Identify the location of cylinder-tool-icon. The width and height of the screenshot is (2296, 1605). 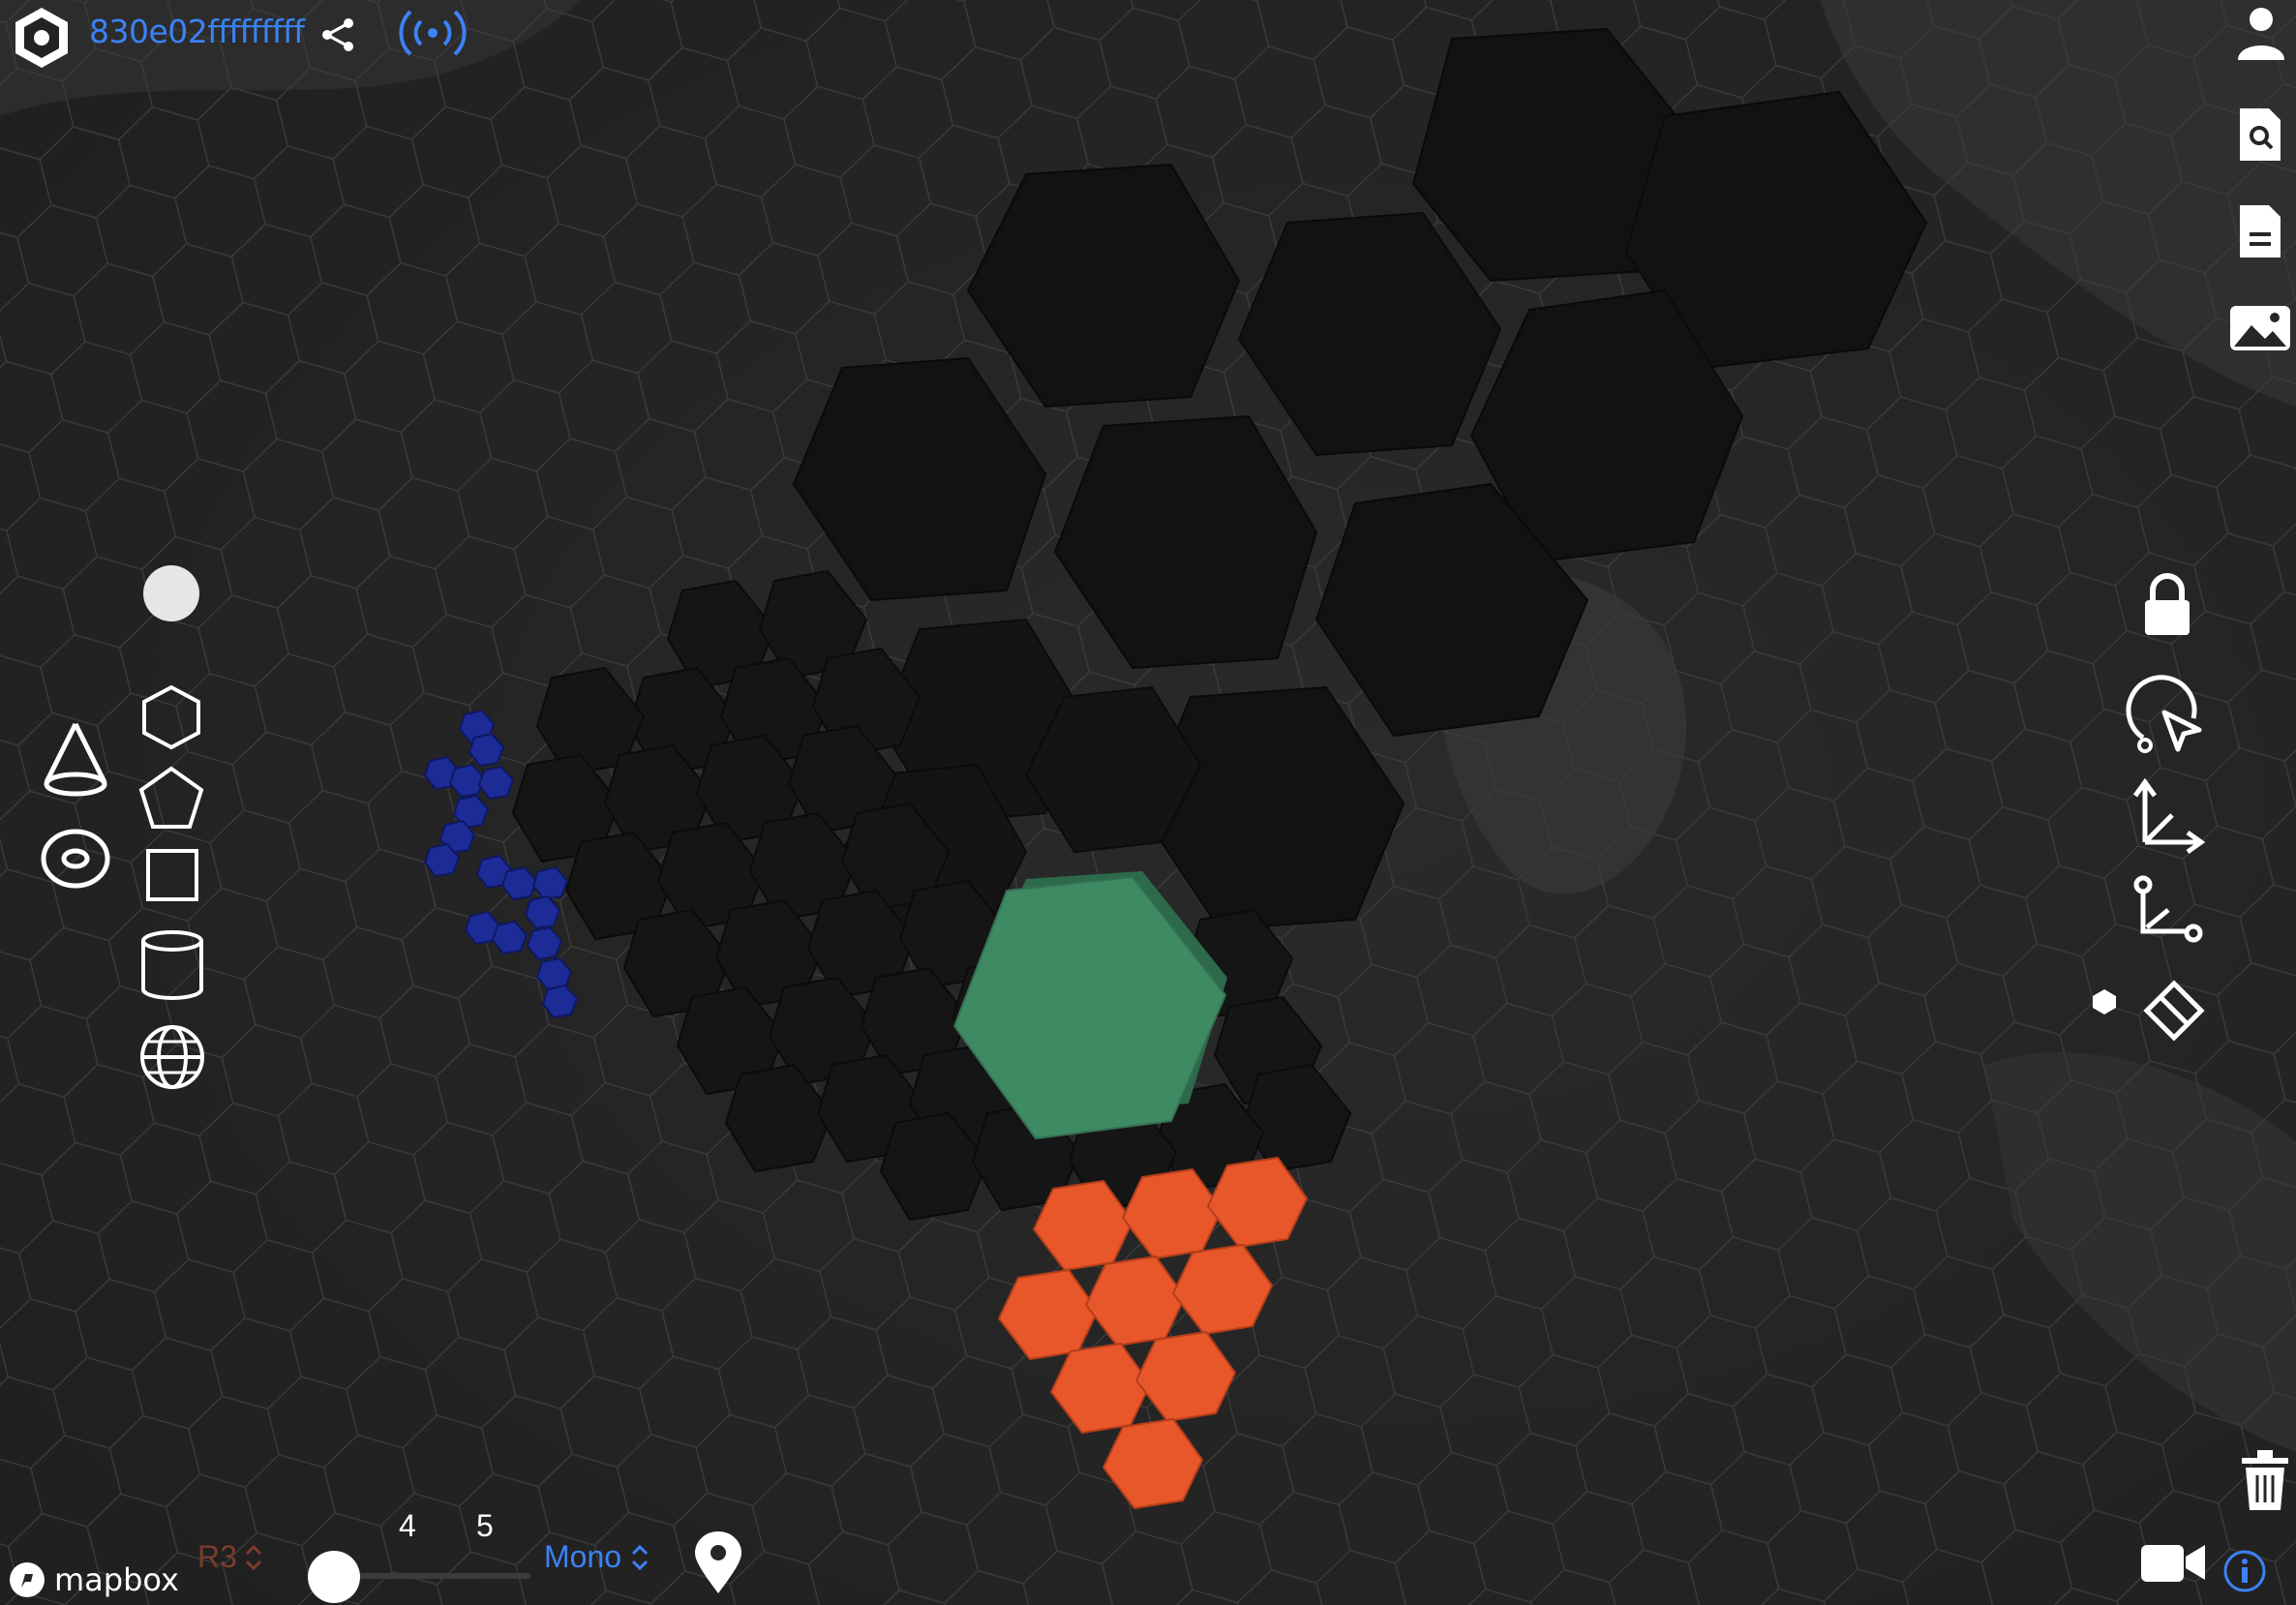
(172, 965).